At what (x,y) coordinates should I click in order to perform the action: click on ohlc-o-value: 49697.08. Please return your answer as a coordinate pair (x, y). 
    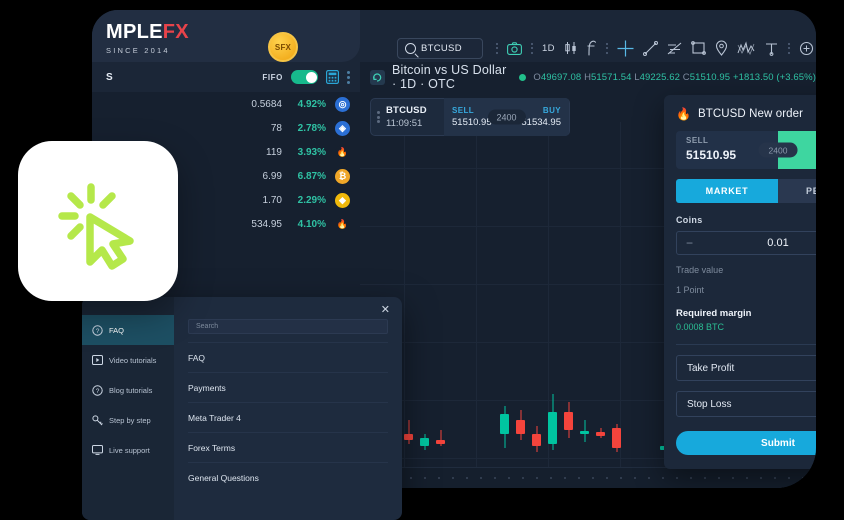
    Looking at the image, I should click on (561, 77).